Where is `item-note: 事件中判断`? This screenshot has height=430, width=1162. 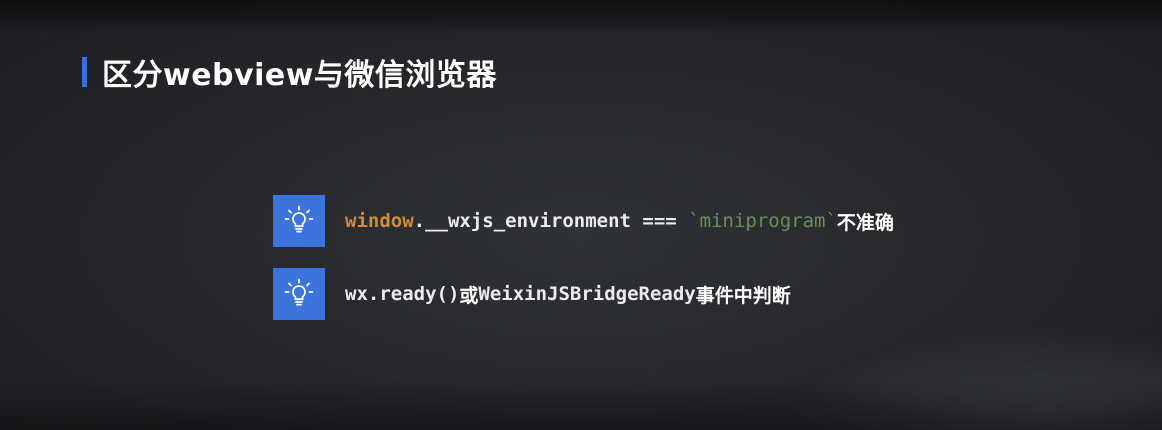 item-note: 事件中判断 is located at coordinates (743, 295).